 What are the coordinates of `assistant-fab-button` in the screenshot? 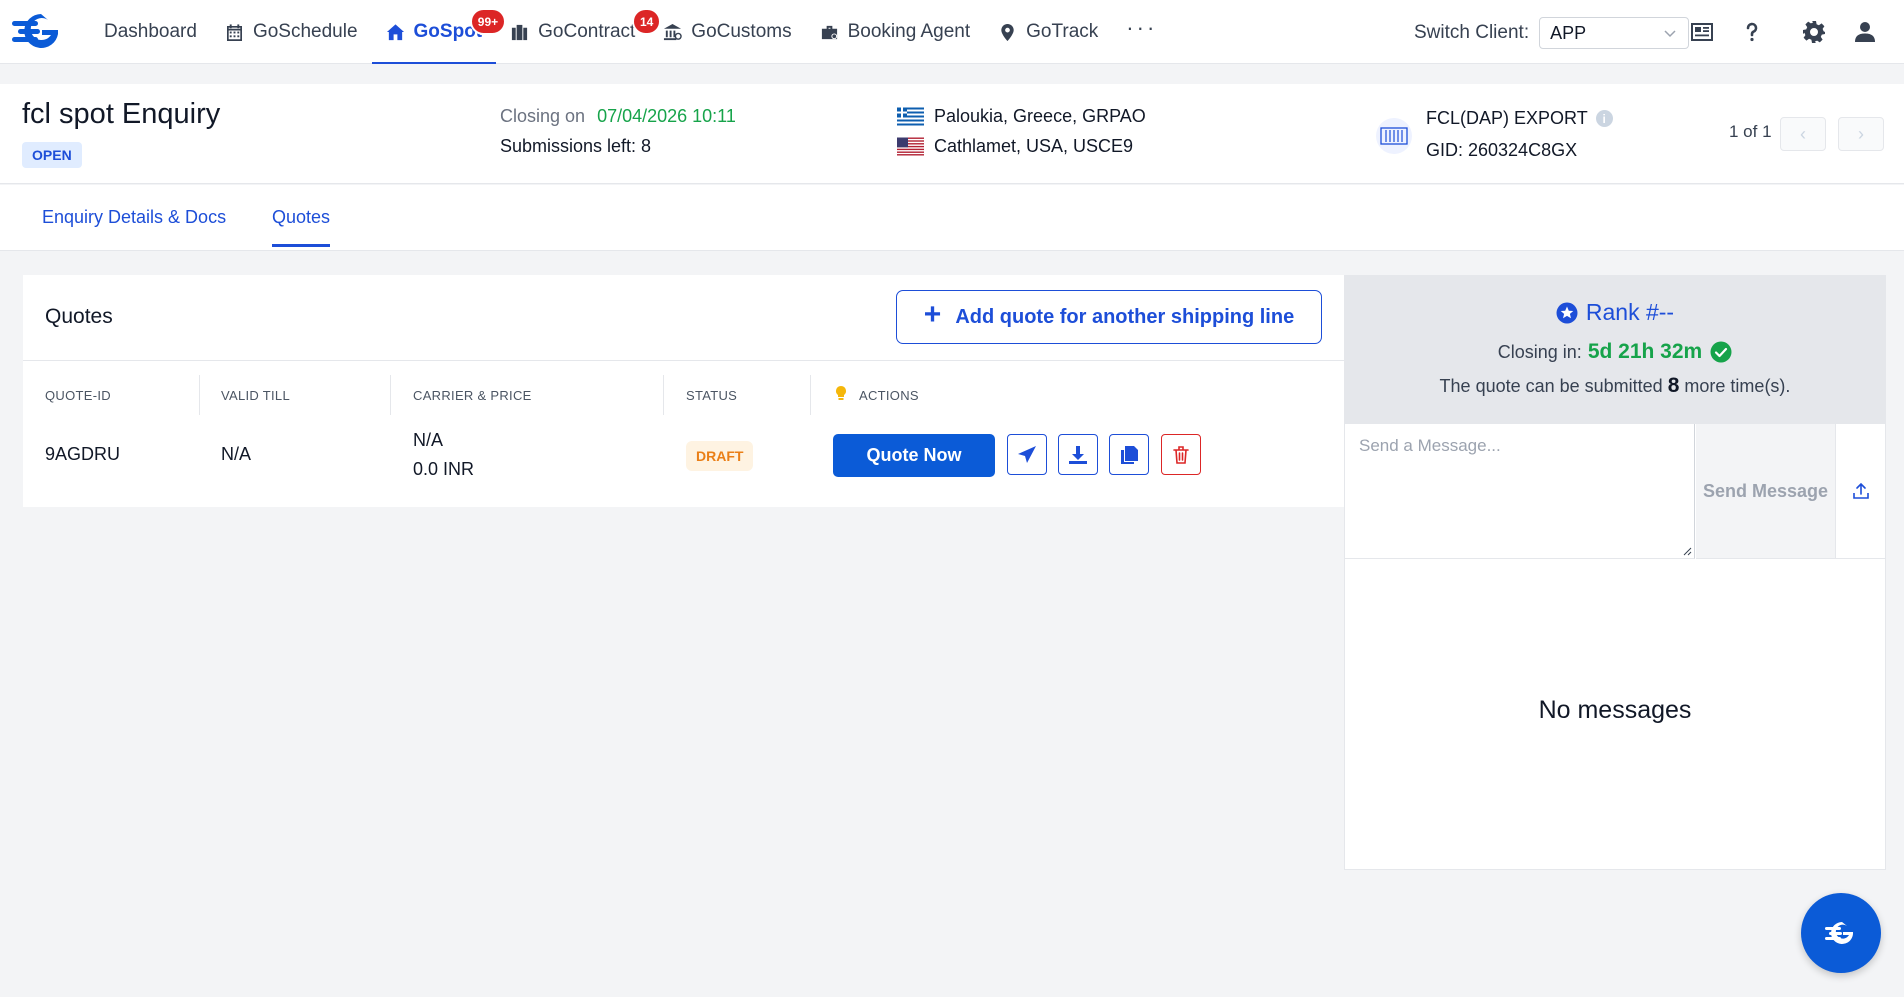 It's located at (1841, 933).